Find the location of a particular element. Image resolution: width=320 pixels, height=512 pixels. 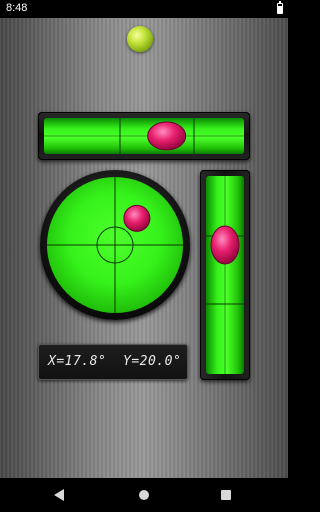

back-triangle-icon is located at coordinates (59, 495).